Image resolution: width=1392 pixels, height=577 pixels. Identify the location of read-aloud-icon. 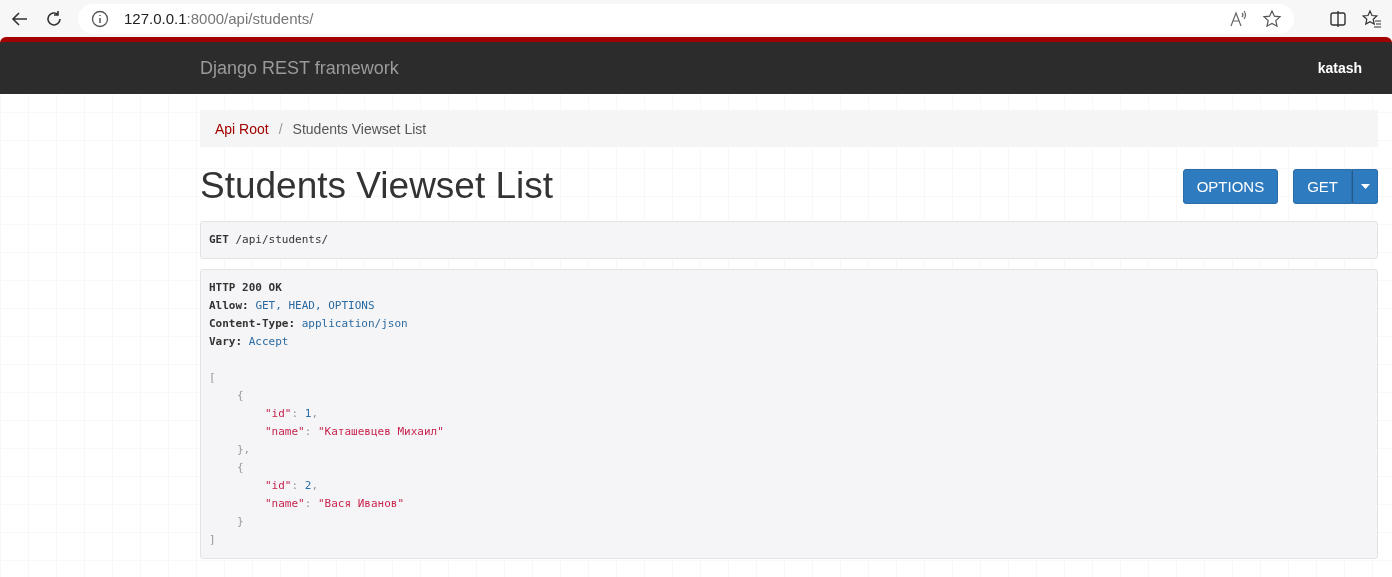
(1238, 18).